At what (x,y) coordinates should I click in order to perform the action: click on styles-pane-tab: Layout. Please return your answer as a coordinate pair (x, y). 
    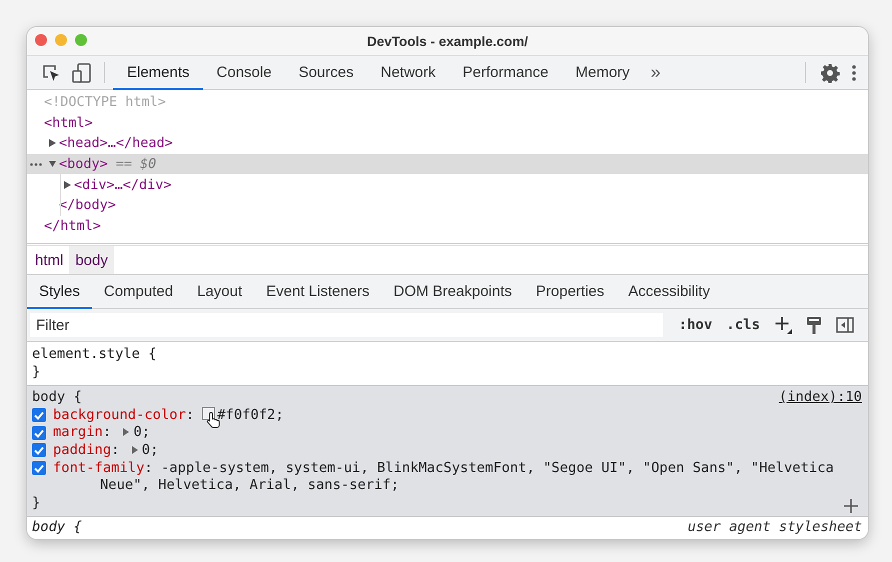
    Looking at the image, I should click on (219, 292).